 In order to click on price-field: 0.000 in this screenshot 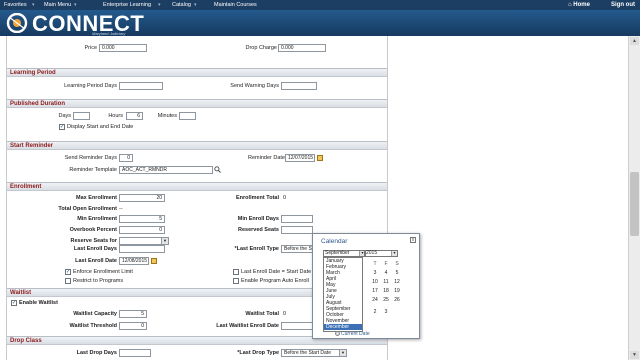, I will do `click(123, 48)`.